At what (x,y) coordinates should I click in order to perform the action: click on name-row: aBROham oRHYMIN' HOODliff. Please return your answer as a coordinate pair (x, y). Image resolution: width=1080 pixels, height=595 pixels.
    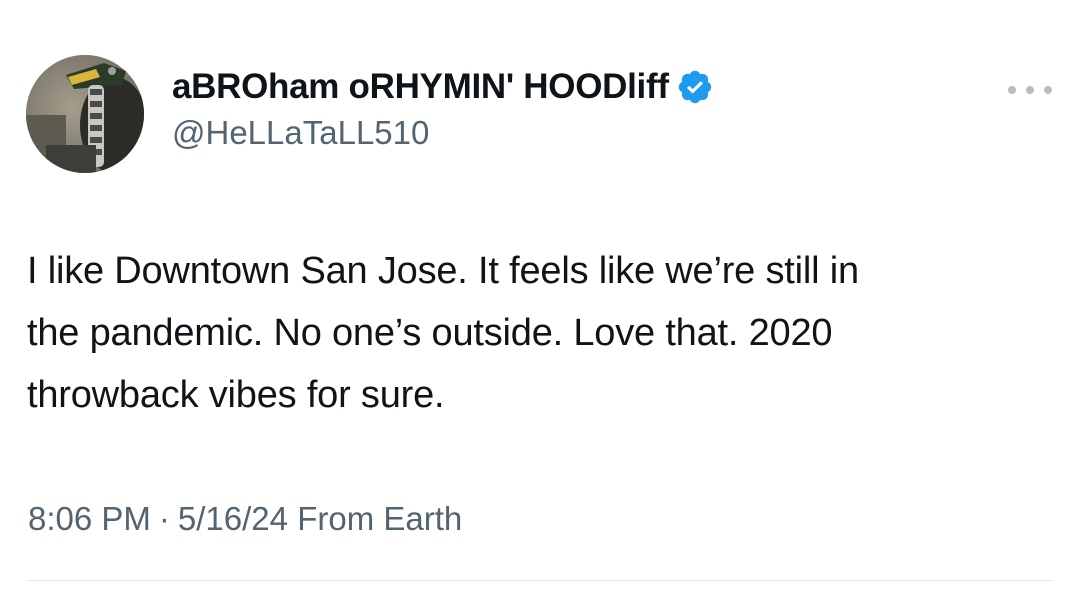
    Looking at the image, I should click on (443, 87).